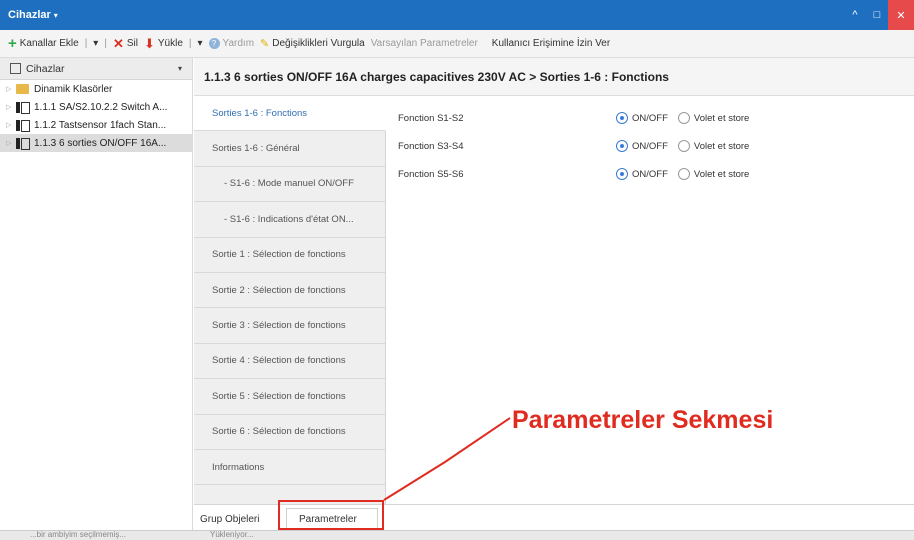 This screenshot has width=914, height=540. I want to click on callout-label: Parametreler Sekmesi, so click(643, 420).